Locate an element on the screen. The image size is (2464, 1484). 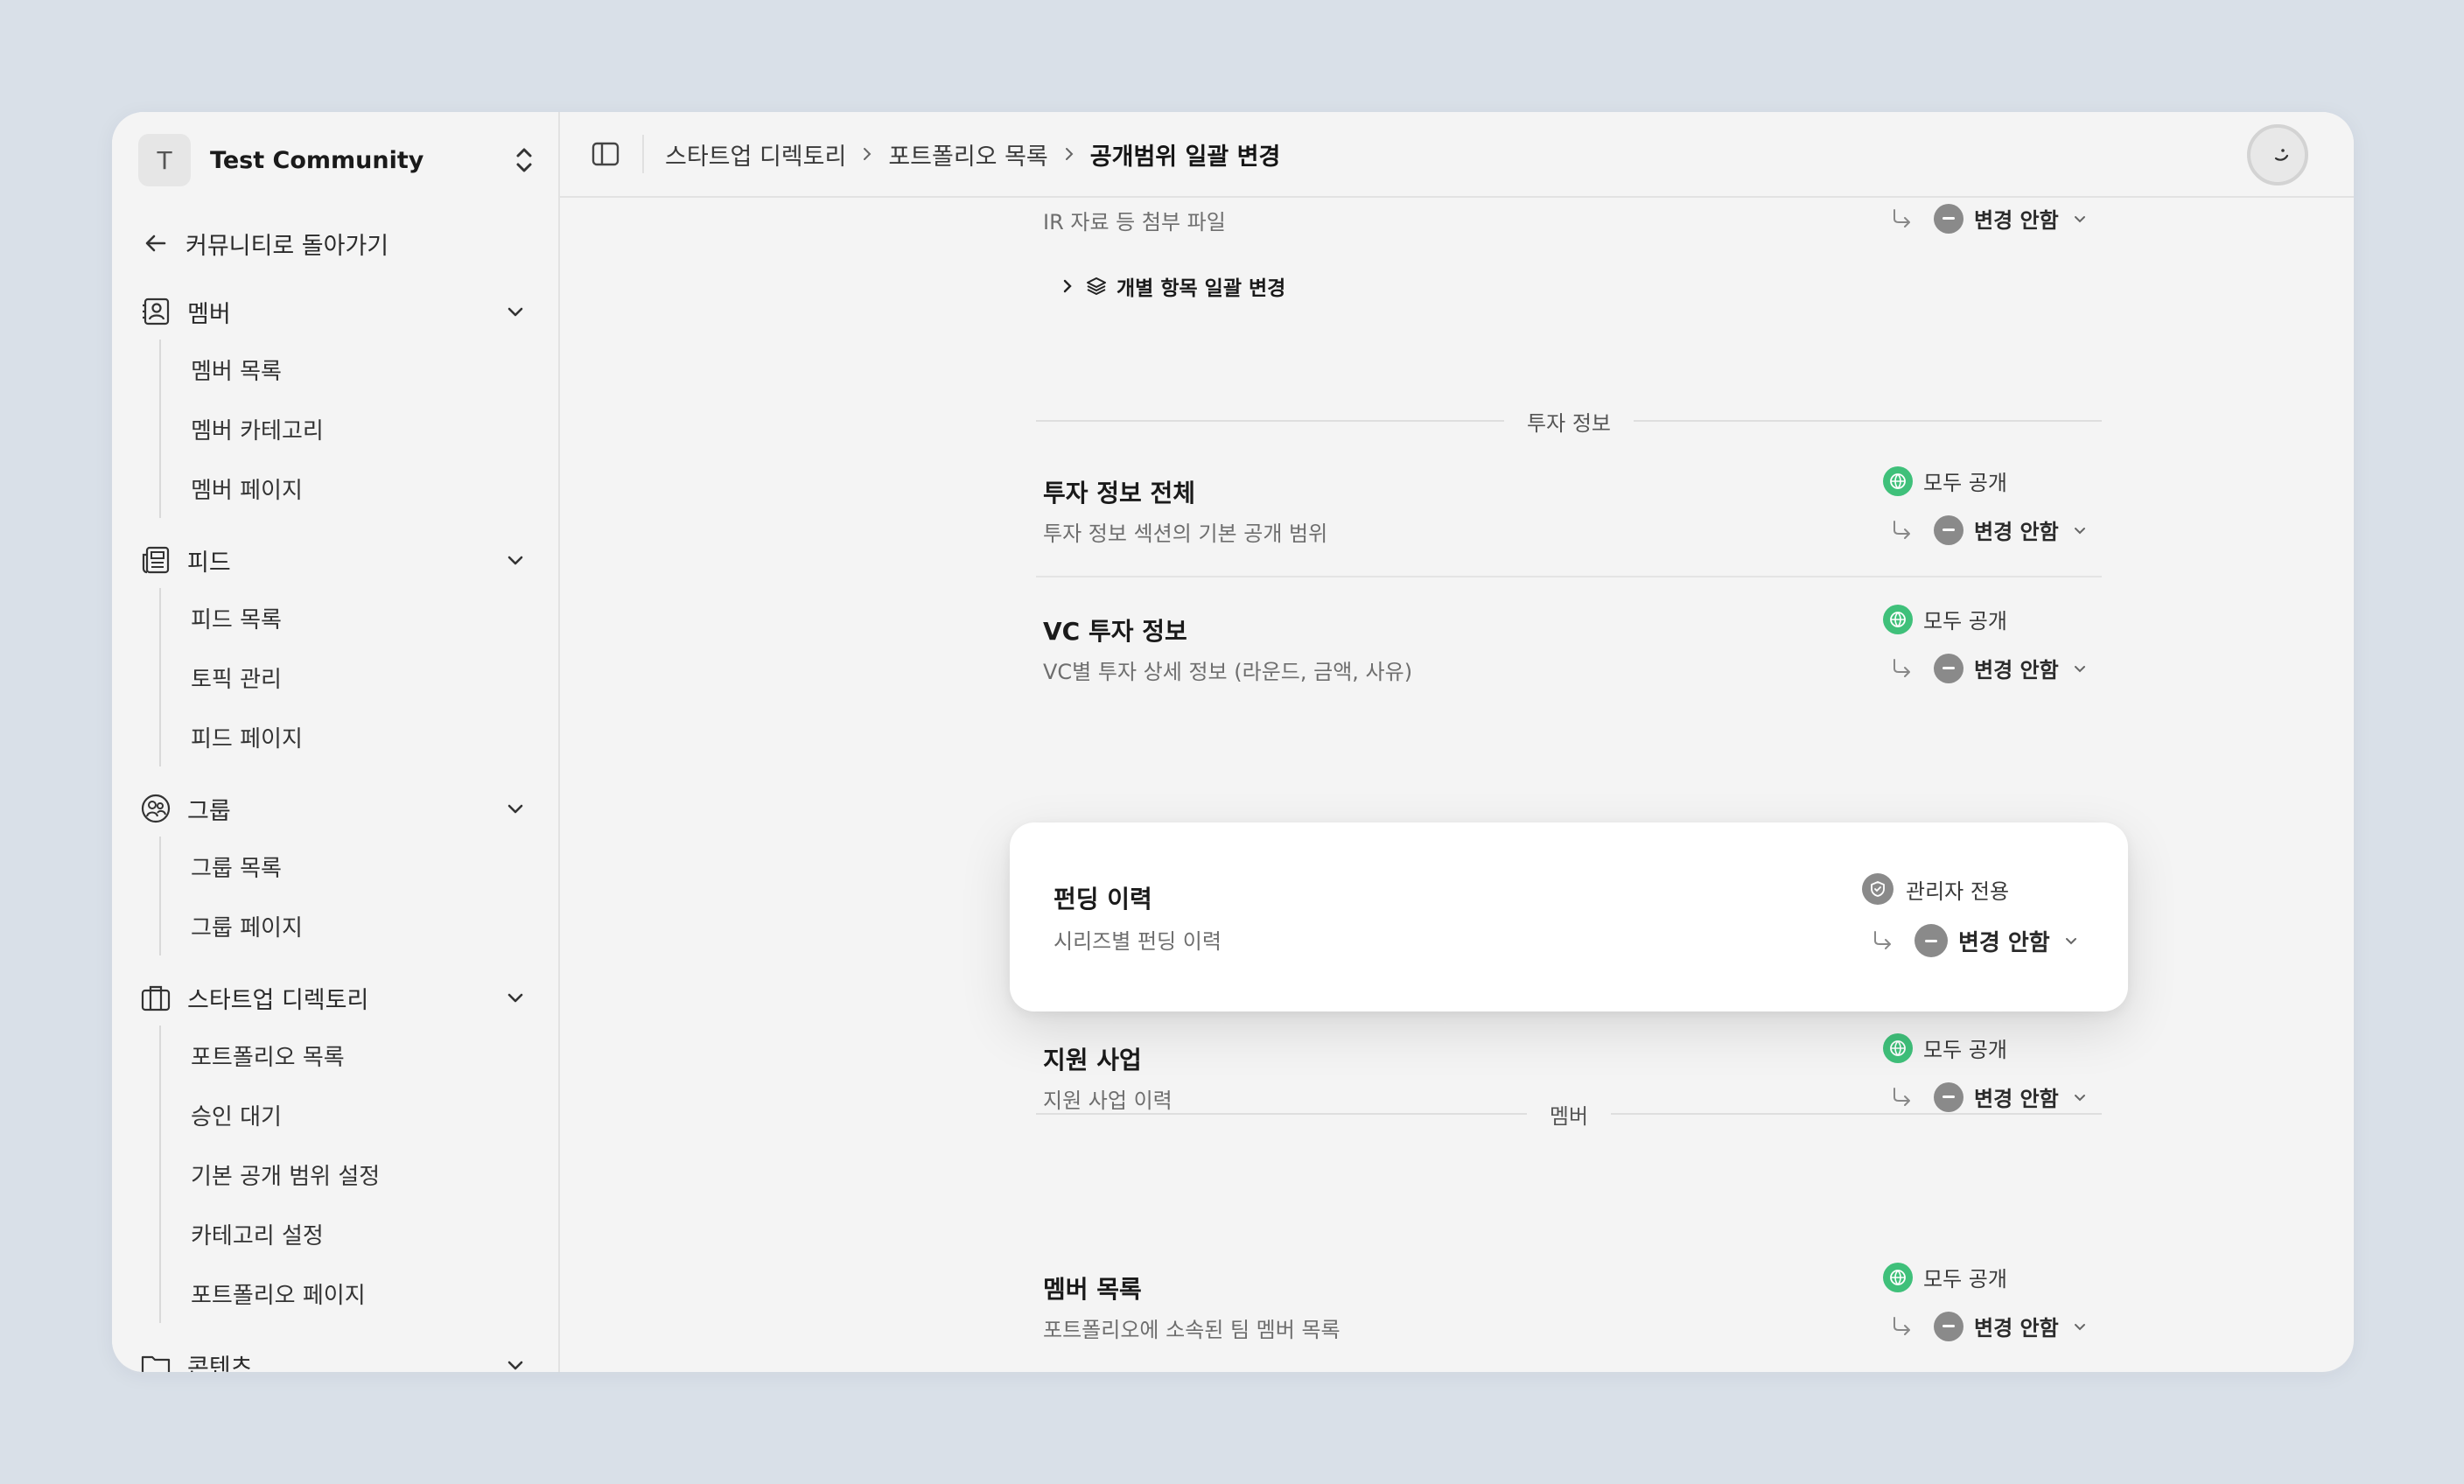
row-subtitle: 투자 정보 섹션의 기본 공개 범위 is located at coordinates (1185, 534).